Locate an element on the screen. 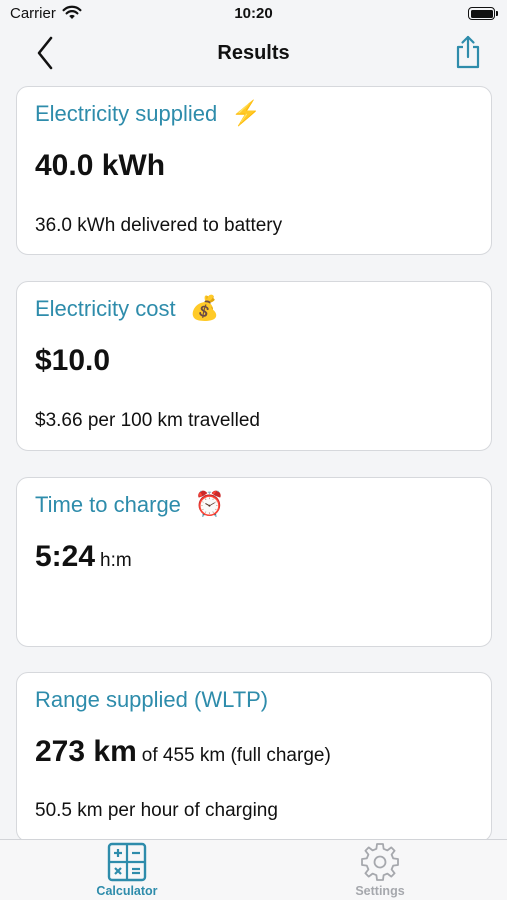  lightning-icon: ⚡ is located at coordinates (246, 113).